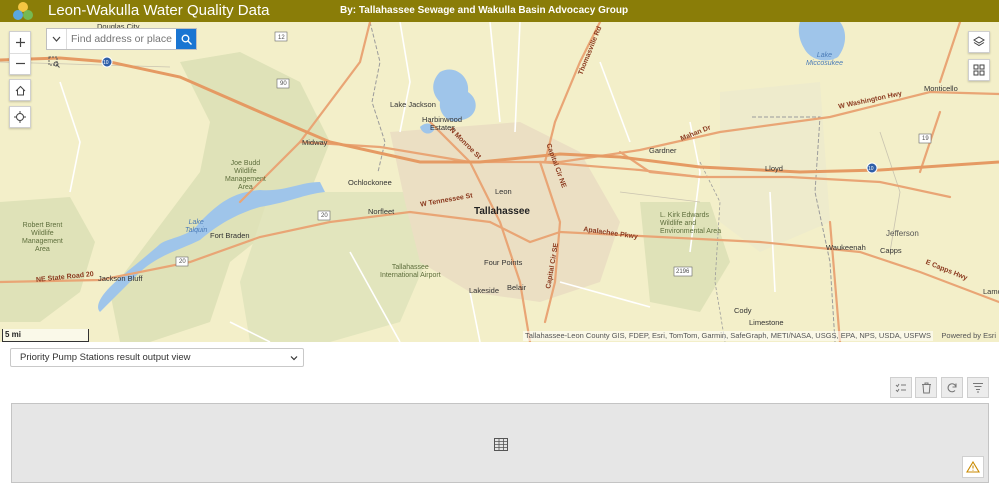 Image resolution: width=999 pixels, height=492 pixels. Describe the element at coordinates (54, 62) in the screenshot. I see `select-by-area-icon` at that location.